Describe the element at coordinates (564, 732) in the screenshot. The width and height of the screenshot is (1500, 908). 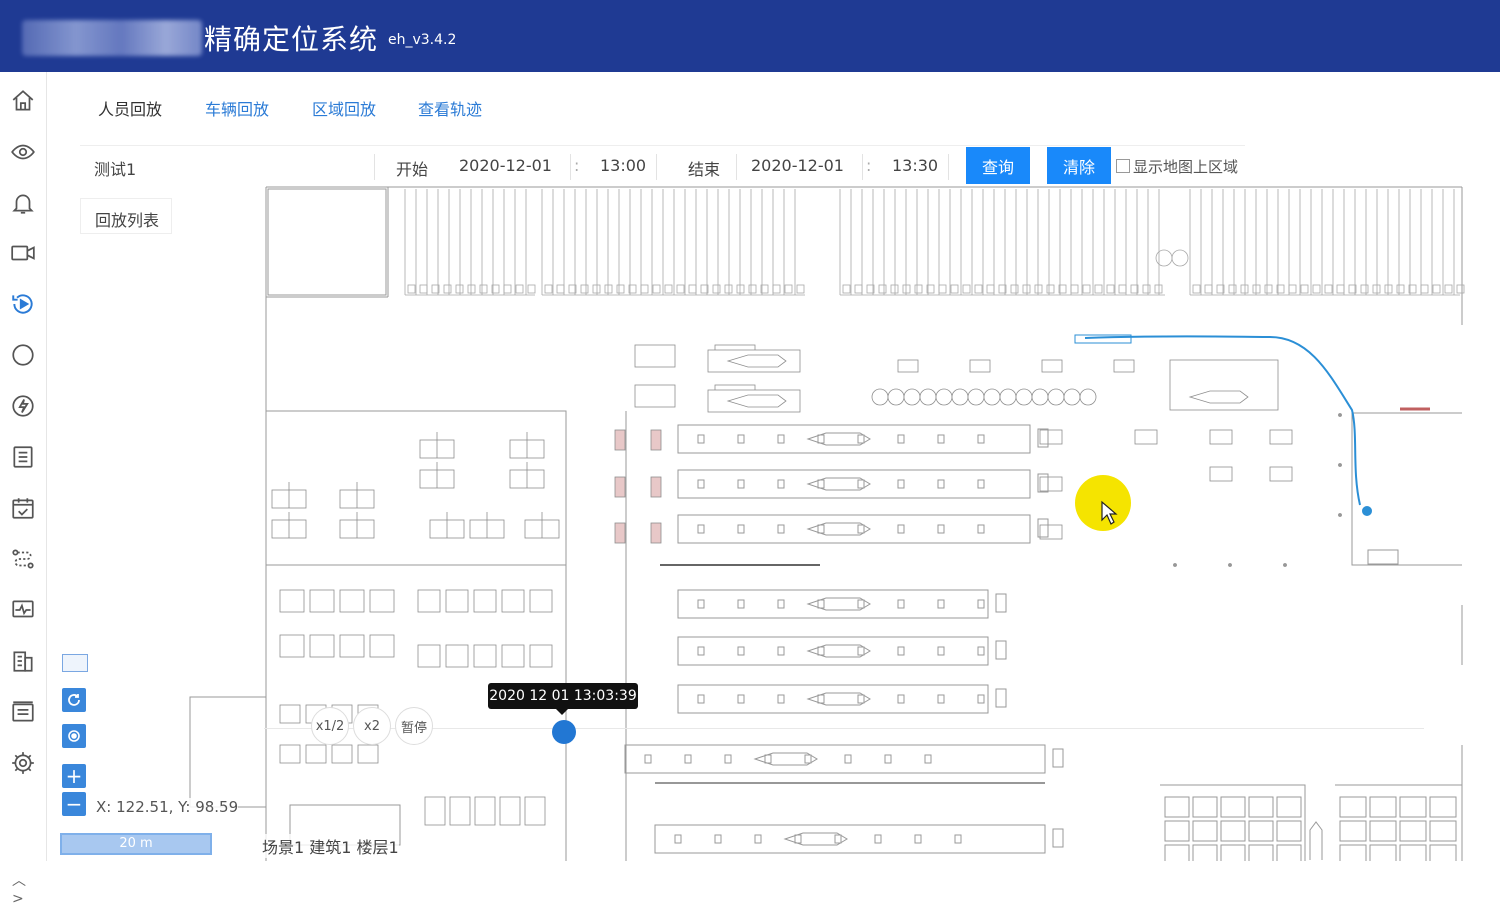
I see `playback-scrubber-handle` at that location.